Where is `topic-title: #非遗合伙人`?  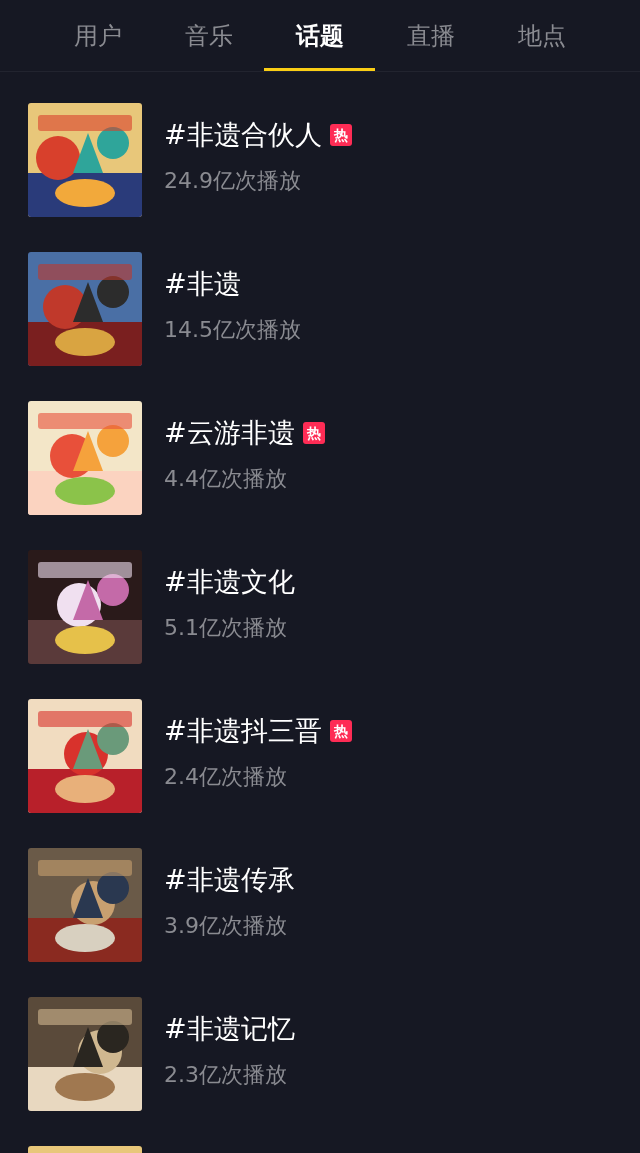
topic-title: #非遗合伙人 is located at coordinates (243, 135).